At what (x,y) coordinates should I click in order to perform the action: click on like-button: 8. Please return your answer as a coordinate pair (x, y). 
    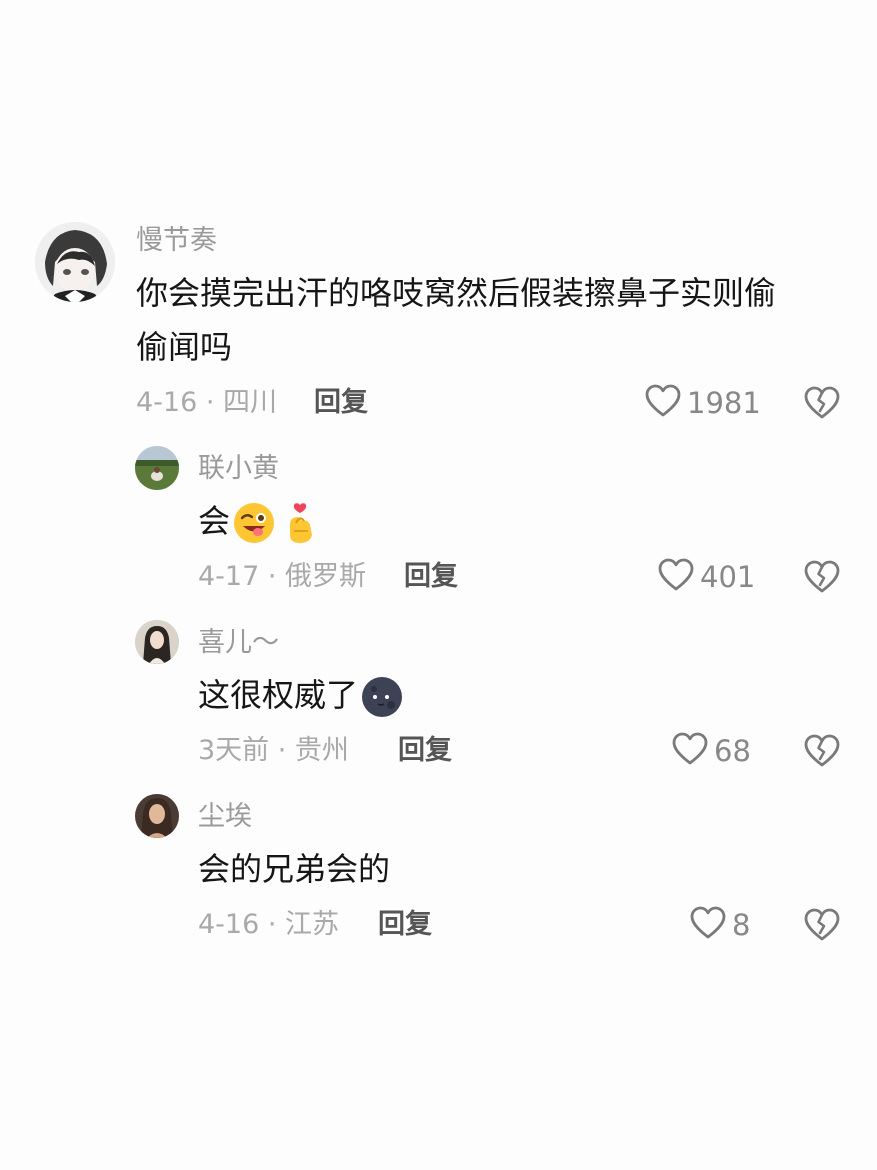
    Looking at the image, I should click on (720, 925).